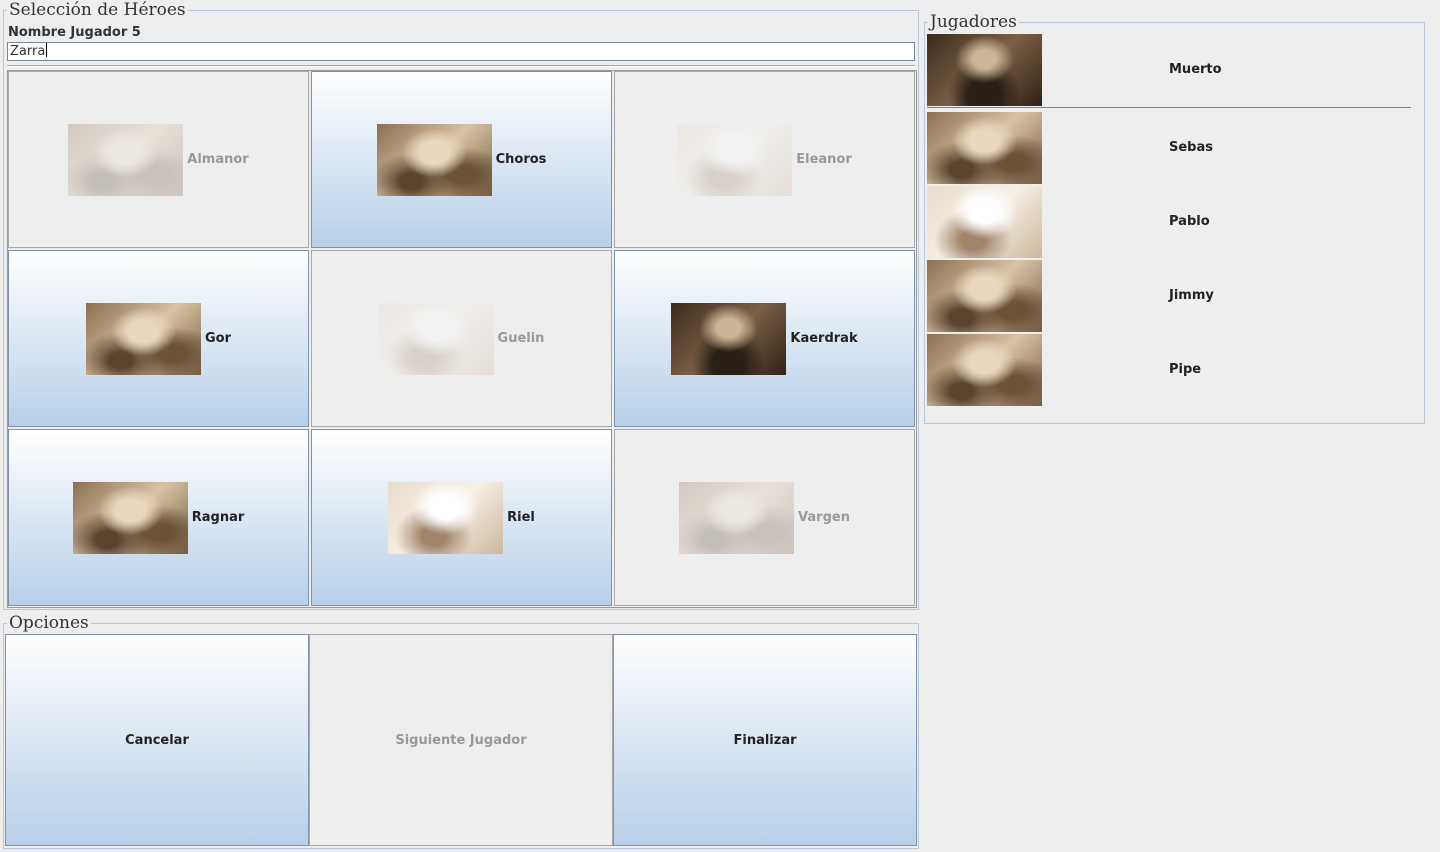 This screenshot has width=1440, height=852. What do you see at coordinates (521, 159) in the screenshot?
I see `hero-name: Choros` at bounding box center [521, 159].